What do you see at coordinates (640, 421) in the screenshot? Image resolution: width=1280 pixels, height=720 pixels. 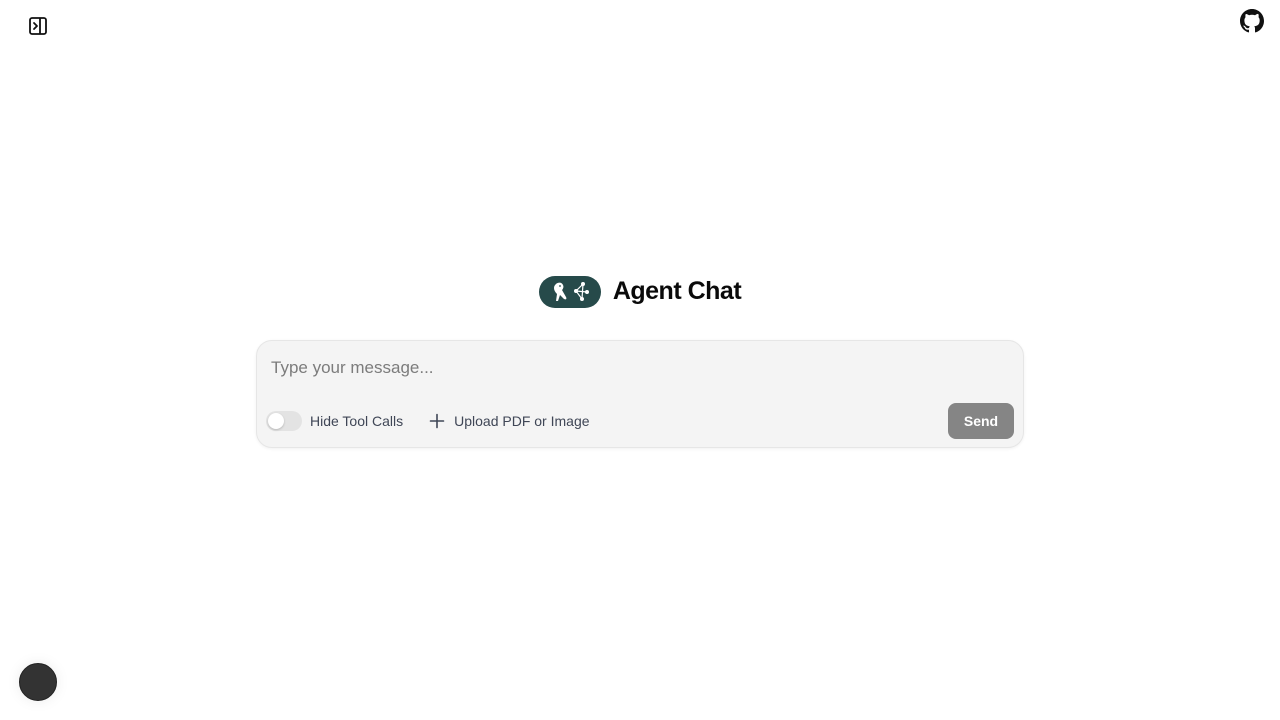 I see `composer-toolbar: Hide Tool Calls Upload PDF or Image Send` at bounding box center [640, 421].